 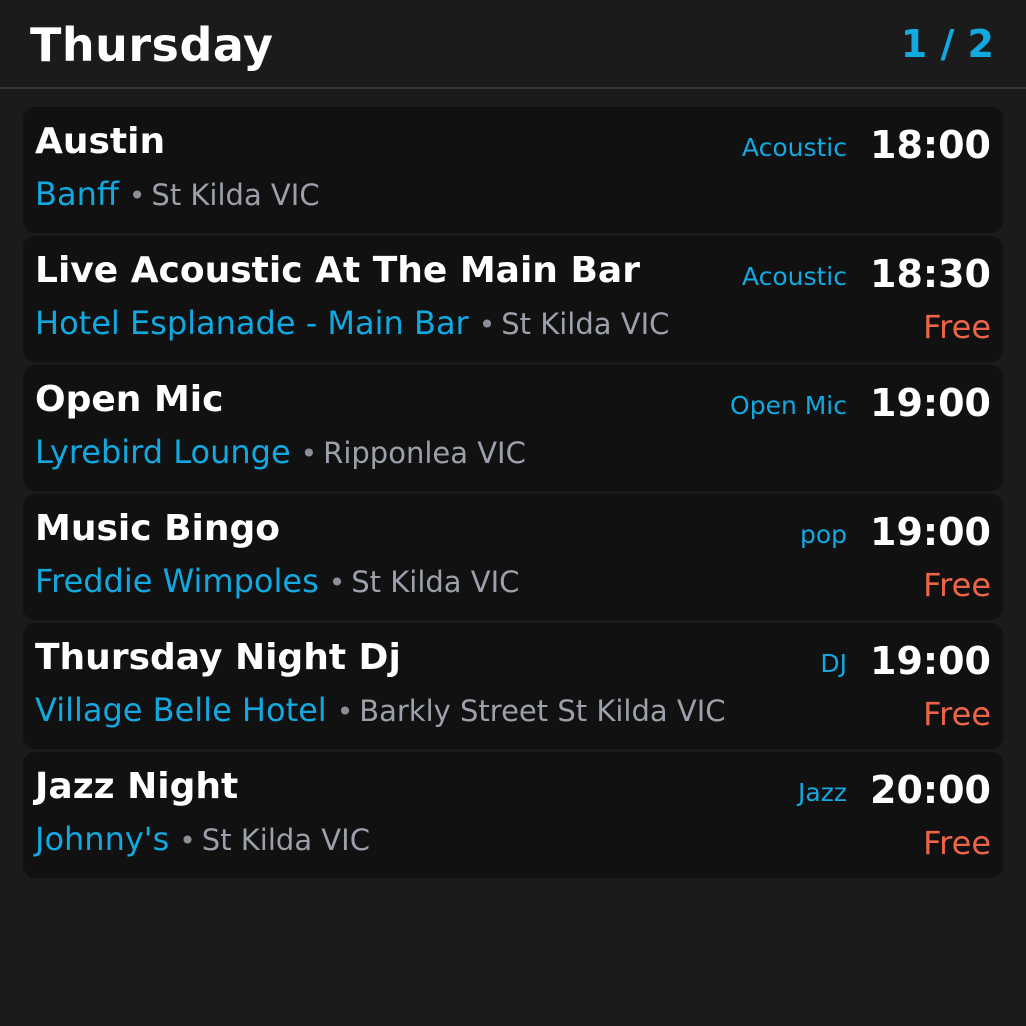 I want to click on event-venue-line: Hotel Esplanade - Main Bar • St Kilda VIC, so click(x=352, y=323).